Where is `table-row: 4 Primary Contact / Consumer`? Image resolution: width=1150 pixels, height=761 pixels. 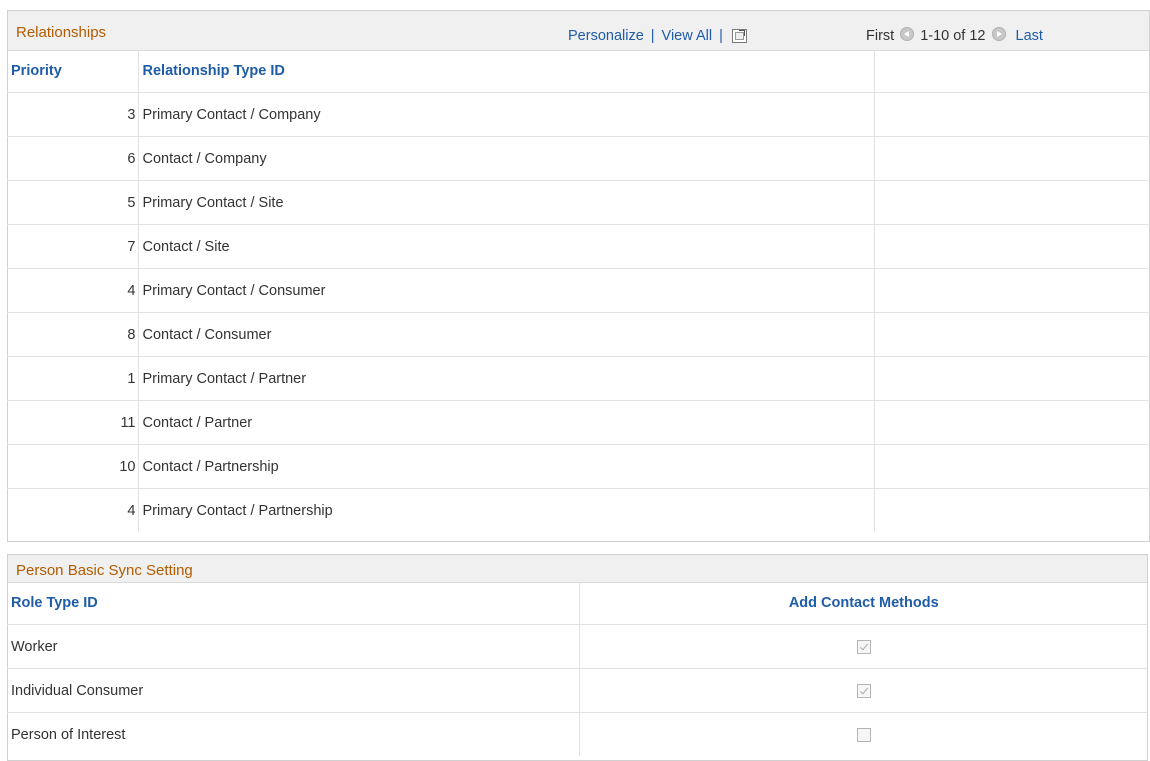
table-row: 4 Primary Contact / Consumer is located at coordinates (578, 290).